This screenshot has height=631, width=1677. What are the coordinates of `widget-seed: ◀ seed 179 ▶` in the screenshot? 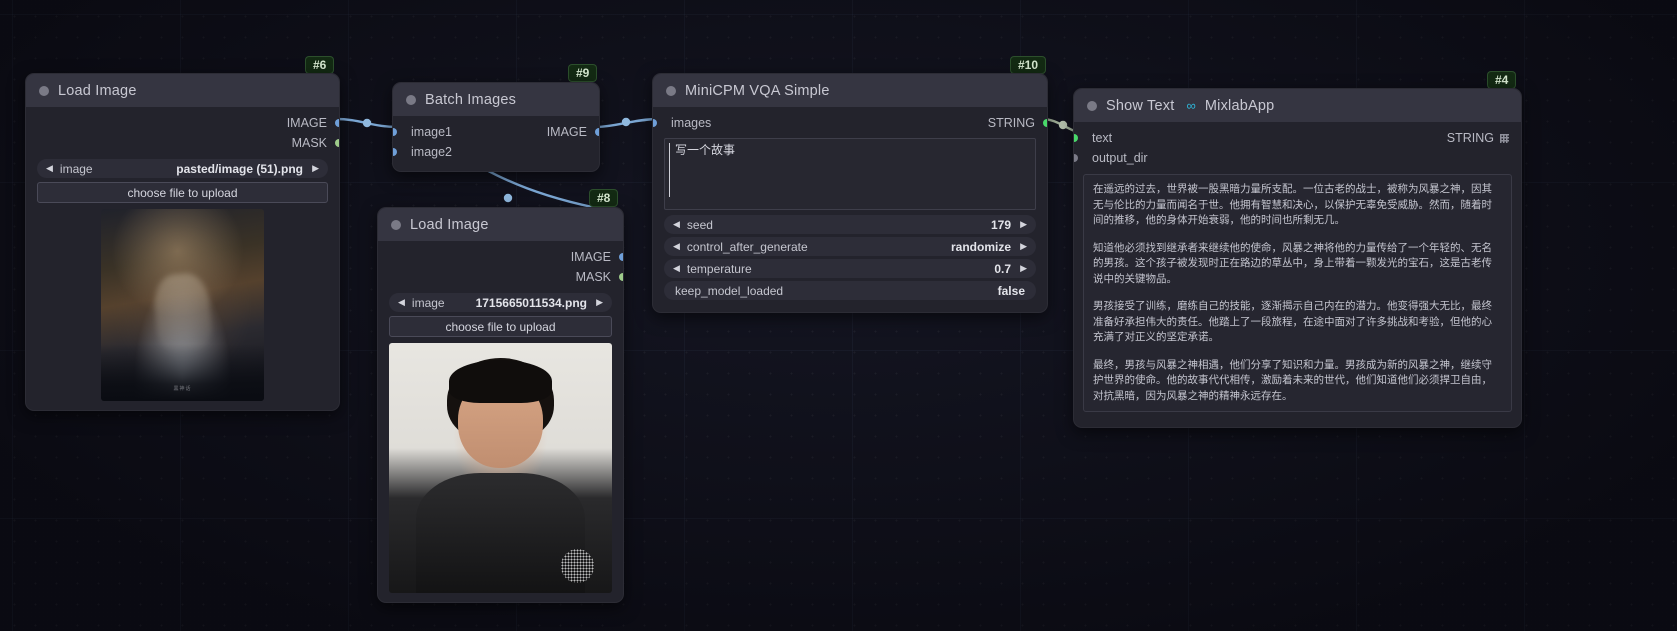 It's located at (850, 224).